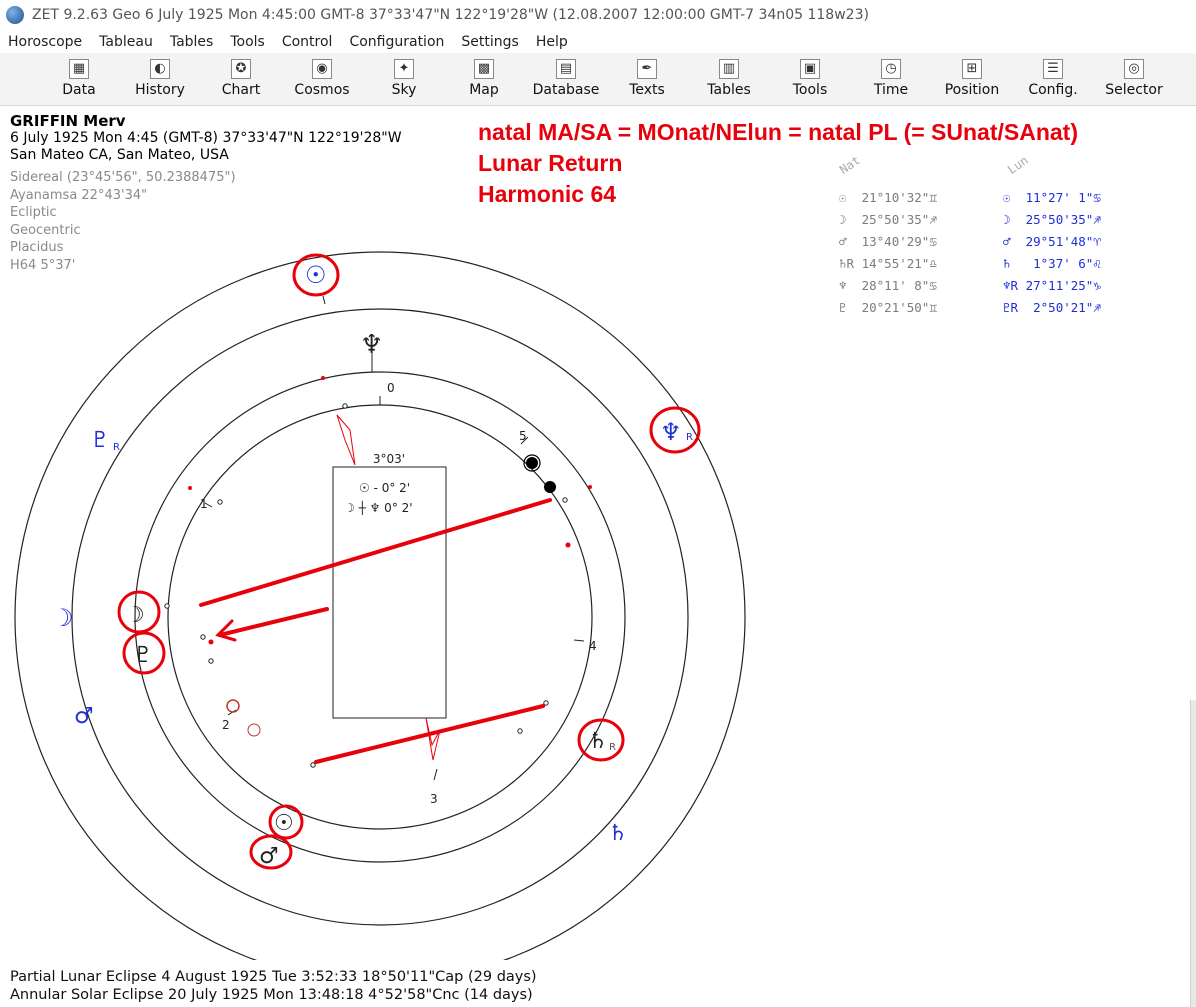 The width and height of the screenshot is (1196, 1007). What do you see at coordinates (160, 90) in the screenshot?
I see `toolbar-label: History` at bounding box center [160, 90].